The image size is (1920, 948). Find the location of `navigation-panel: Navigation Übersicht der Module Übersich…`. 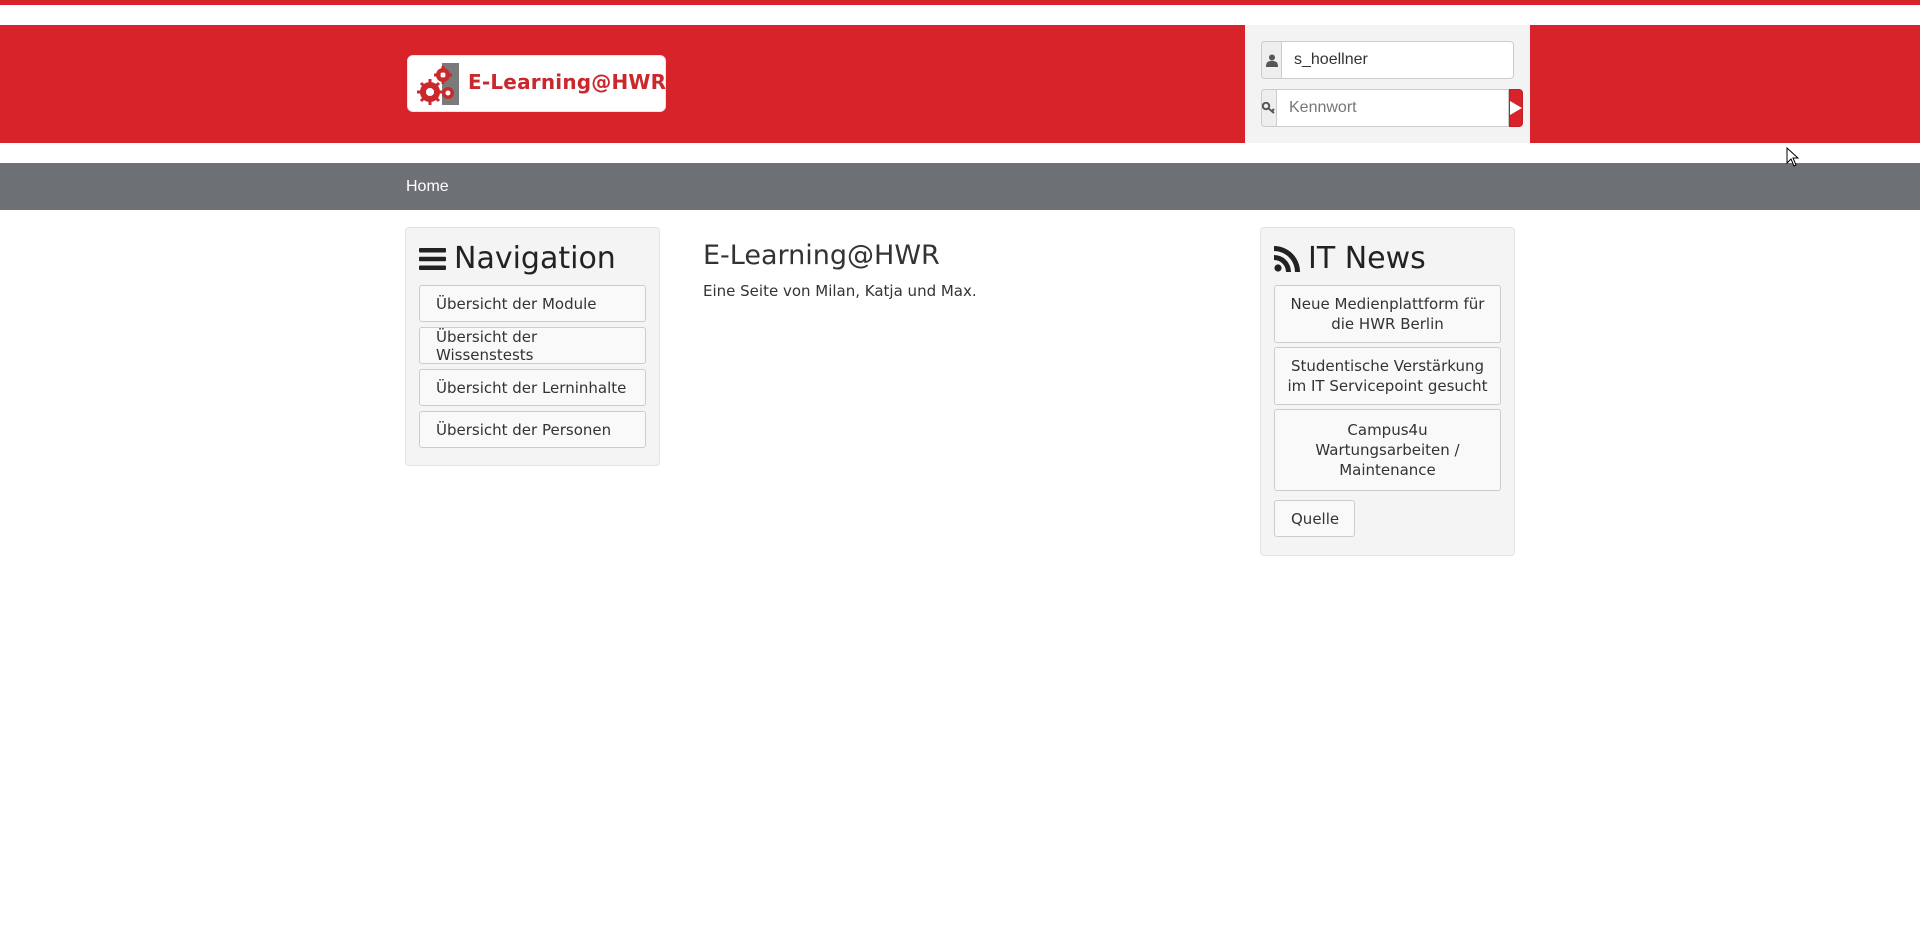

navigation-panel: Navigation Übersicht der Module Übersich… is located at coordinates (532, 346).